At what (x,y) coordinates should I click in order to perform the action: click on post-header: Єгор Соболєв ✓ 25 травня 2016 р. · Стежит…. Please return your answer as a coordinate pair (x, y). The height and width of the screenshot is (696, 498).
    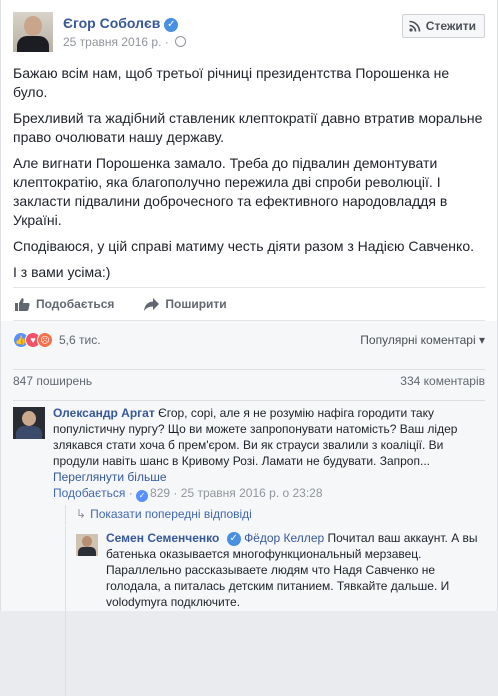
    Looking at the image, I should click on (249, 34).